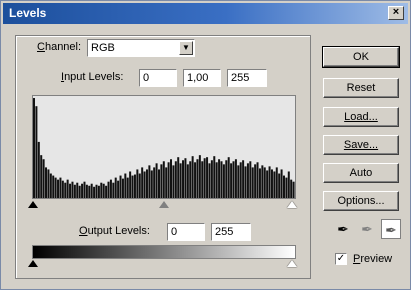 The width and height of the screenshot is (411, 290). What do you see at coordinates (292, 204) in the screenshot?
I see `input-white-slider-handle` at bounding box center [292, 204].